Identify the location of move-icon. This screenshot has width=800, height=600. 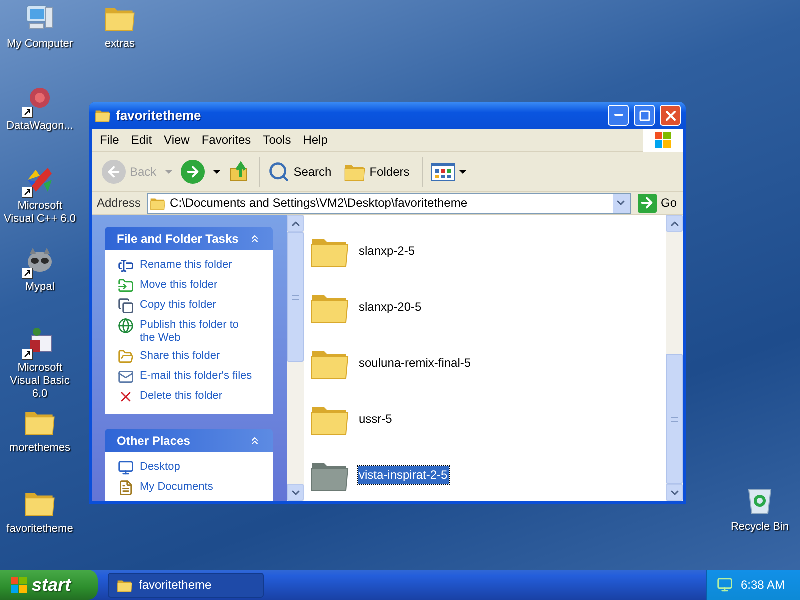
(126, 286).